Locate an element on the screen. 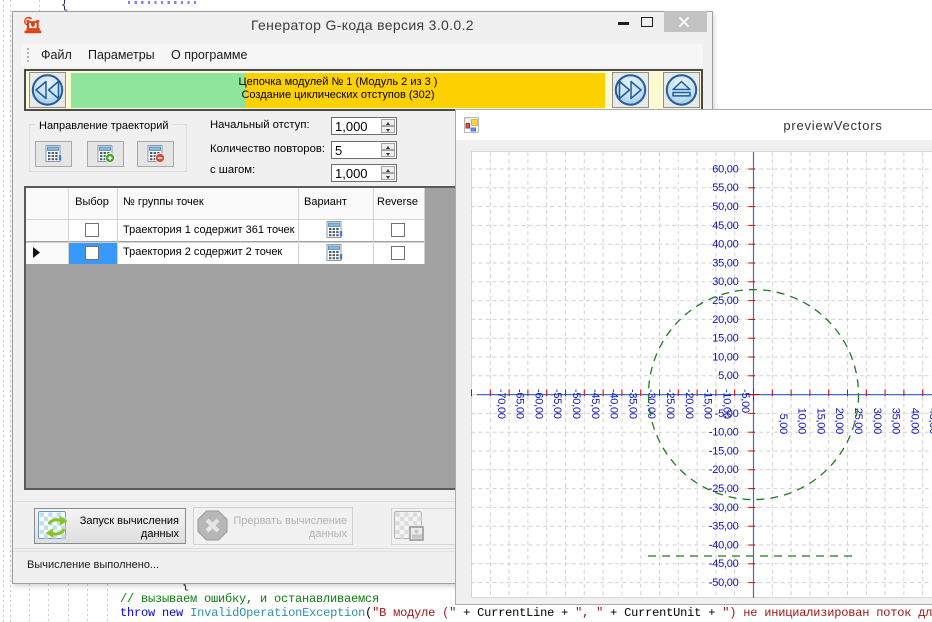 This screenshot has height=622, width=932. svg-text: -55,00 is located at coordinates (557, 404).